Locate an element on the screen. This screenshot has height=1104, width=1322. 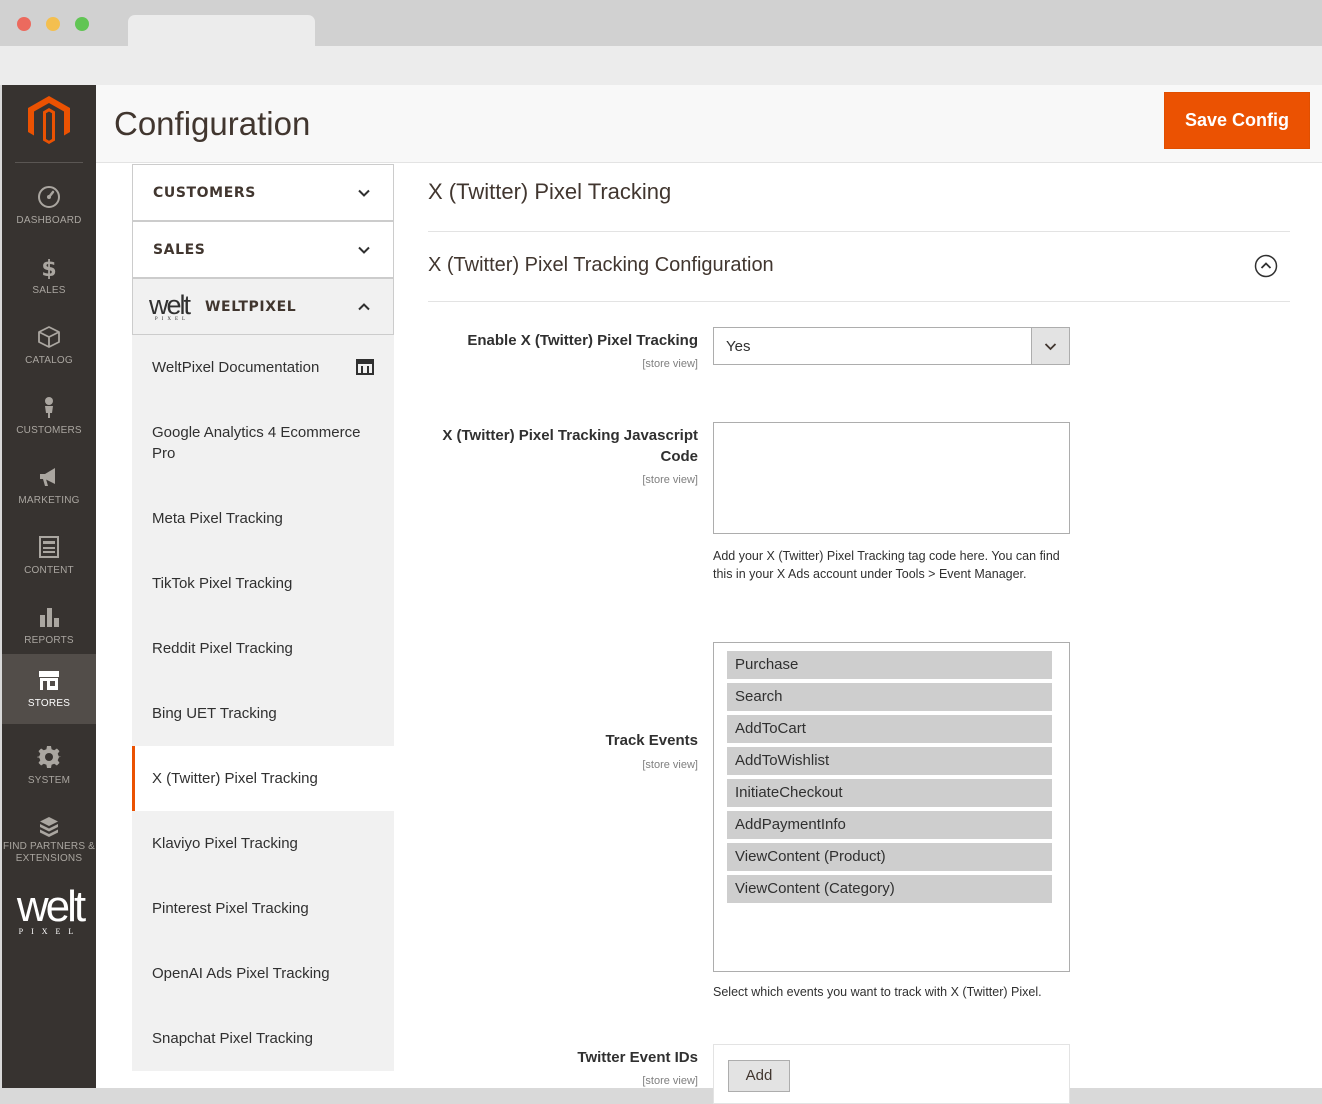
sub-item-tiktok: TikTok Pixel Tracking is located at coordinates (263, 583).